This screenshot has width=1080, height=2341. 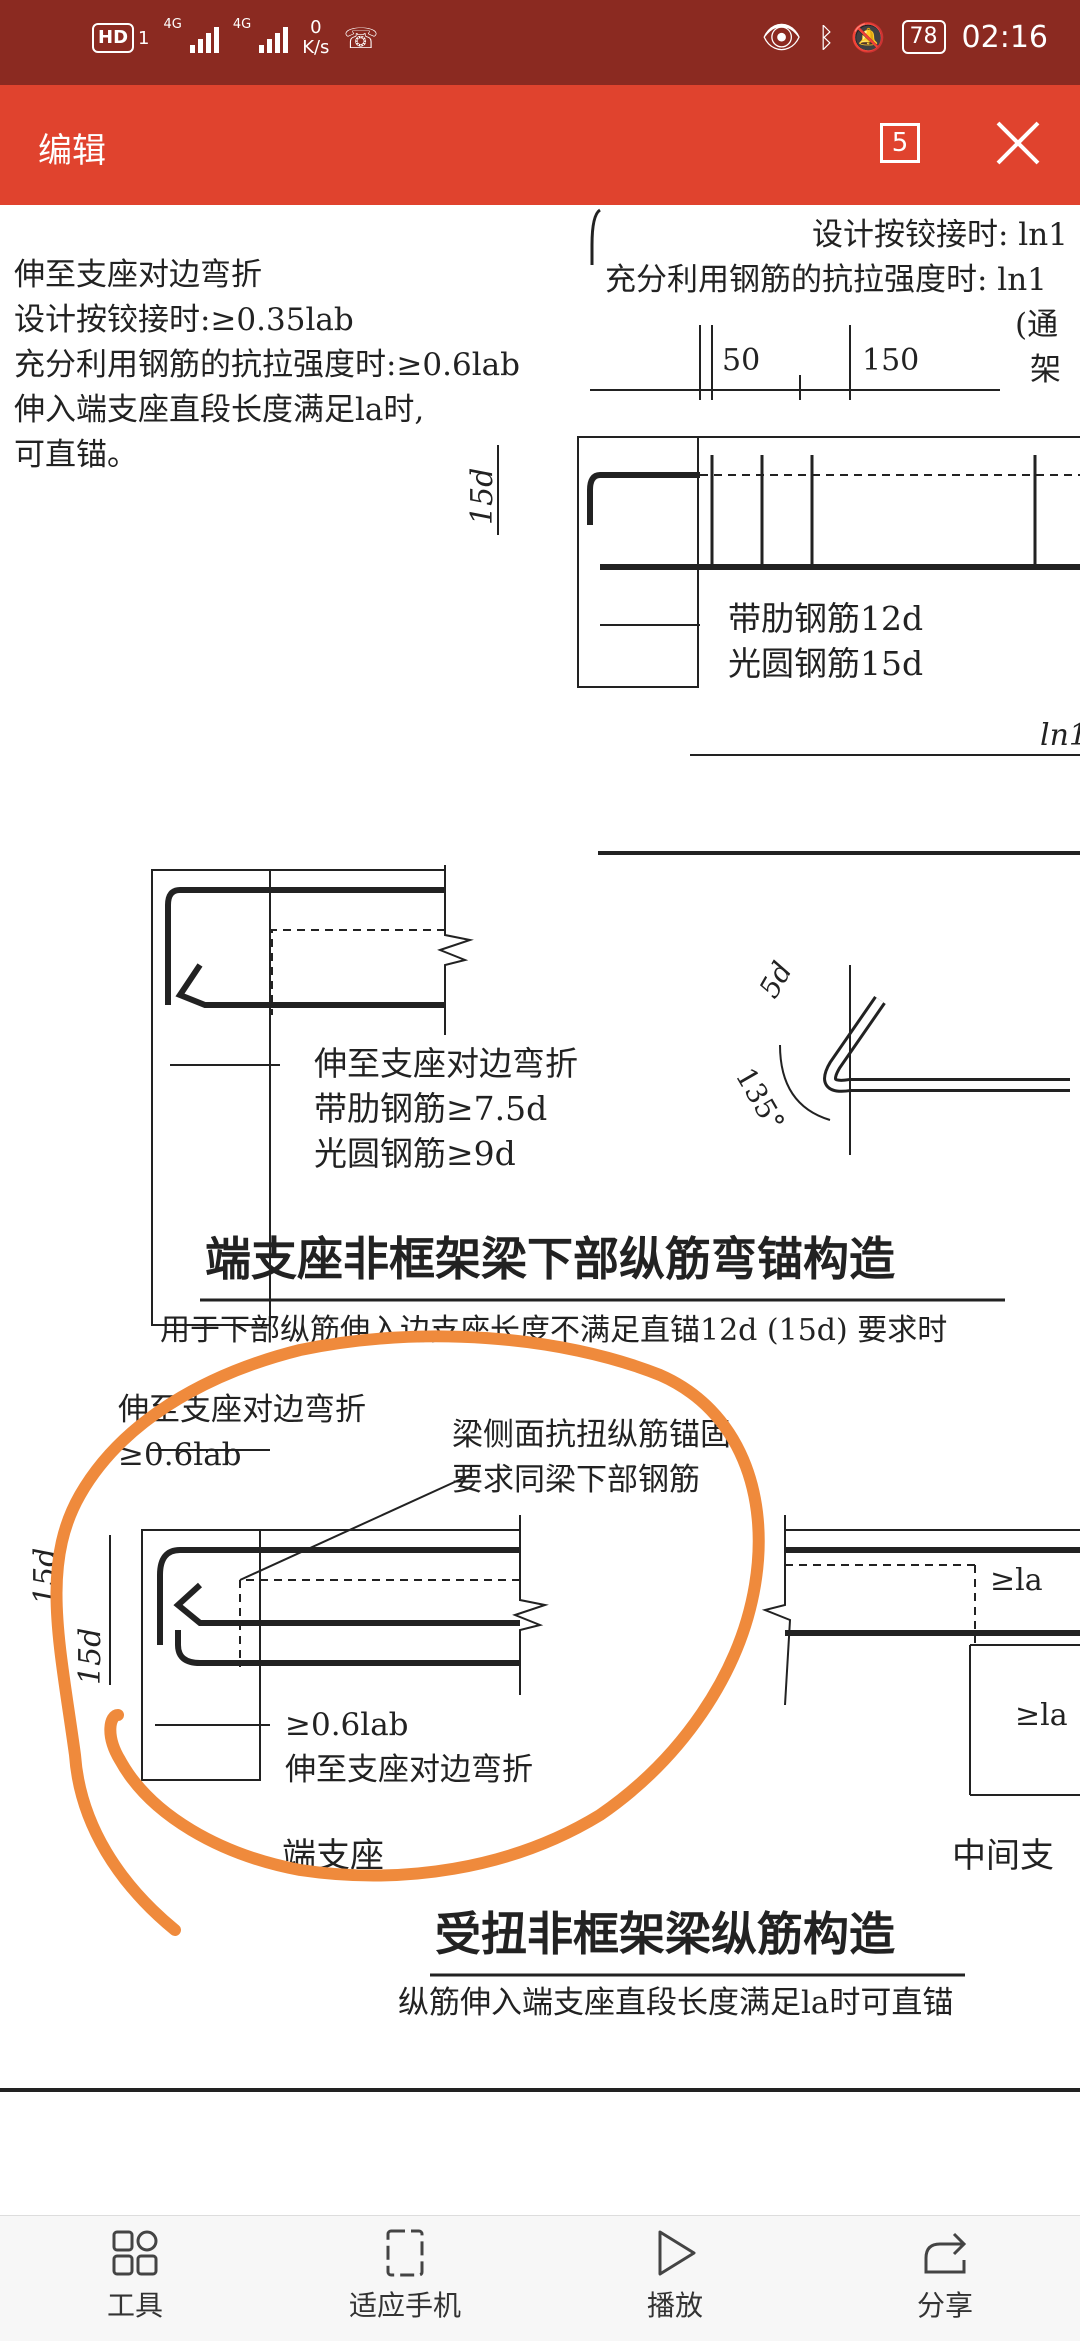 What do you see at coordinates (361, 38) in the screenshot?
I see `call-icon: ☏` at bounding box center [361, 38].